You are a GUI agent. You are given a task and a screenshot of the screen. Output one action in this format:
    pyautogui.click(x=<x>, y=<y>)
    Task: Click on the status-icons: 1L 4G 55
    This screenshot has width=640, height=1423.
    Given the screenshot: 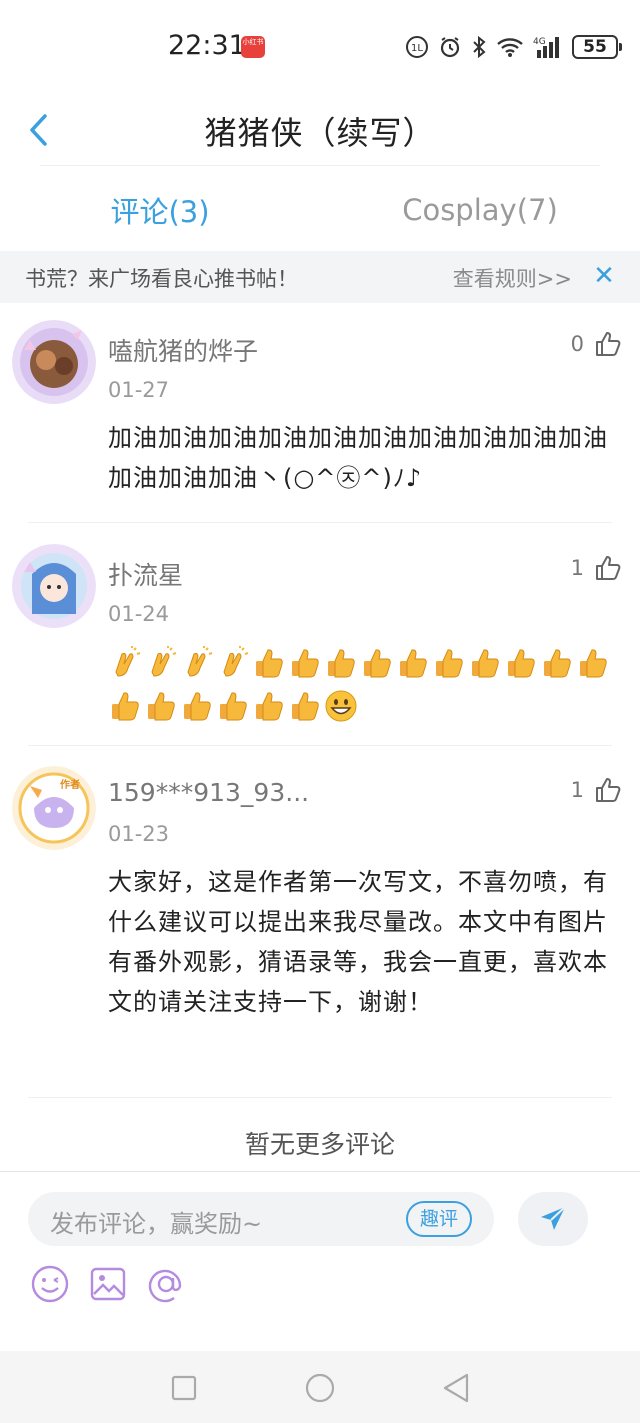 What is the action you would take?
    pyautogui.click(x=513, y=47)
    